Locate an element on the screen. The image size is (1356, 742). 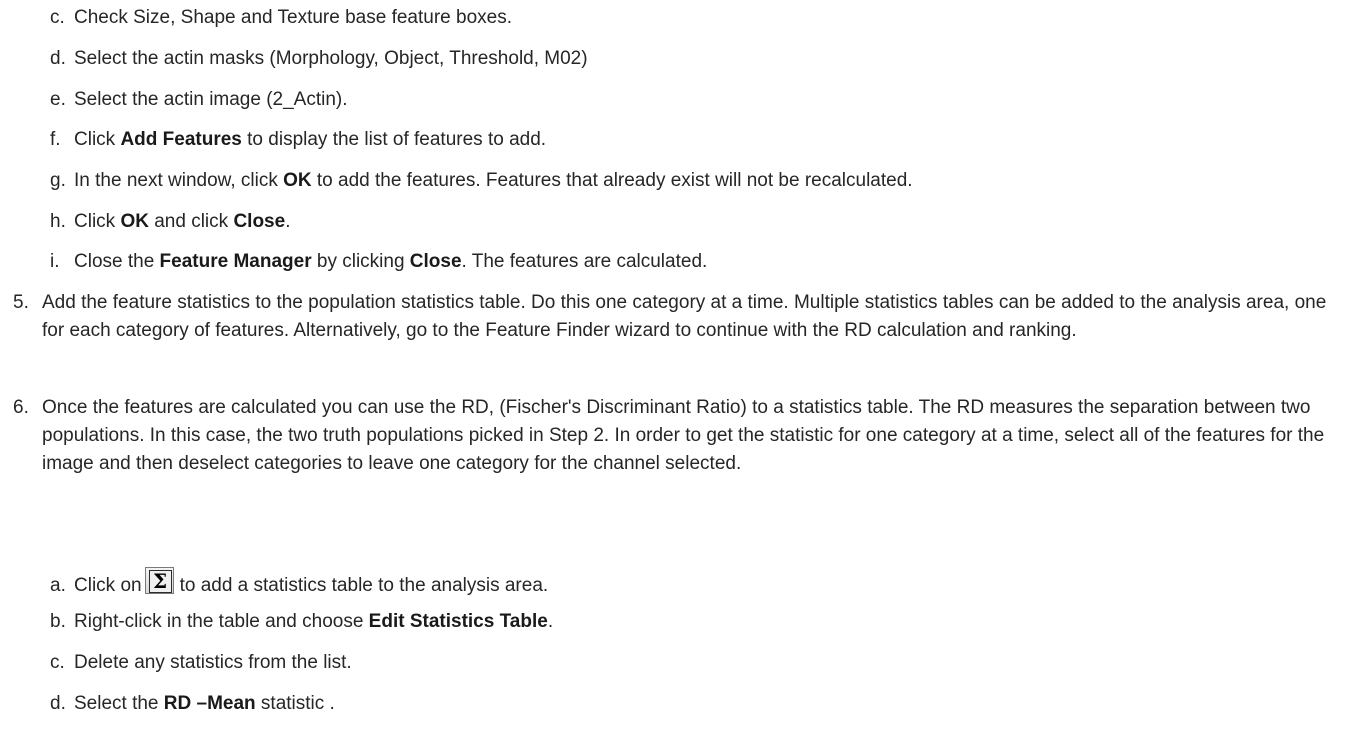
list-item-label: f. is located at coordinates (55, 139).